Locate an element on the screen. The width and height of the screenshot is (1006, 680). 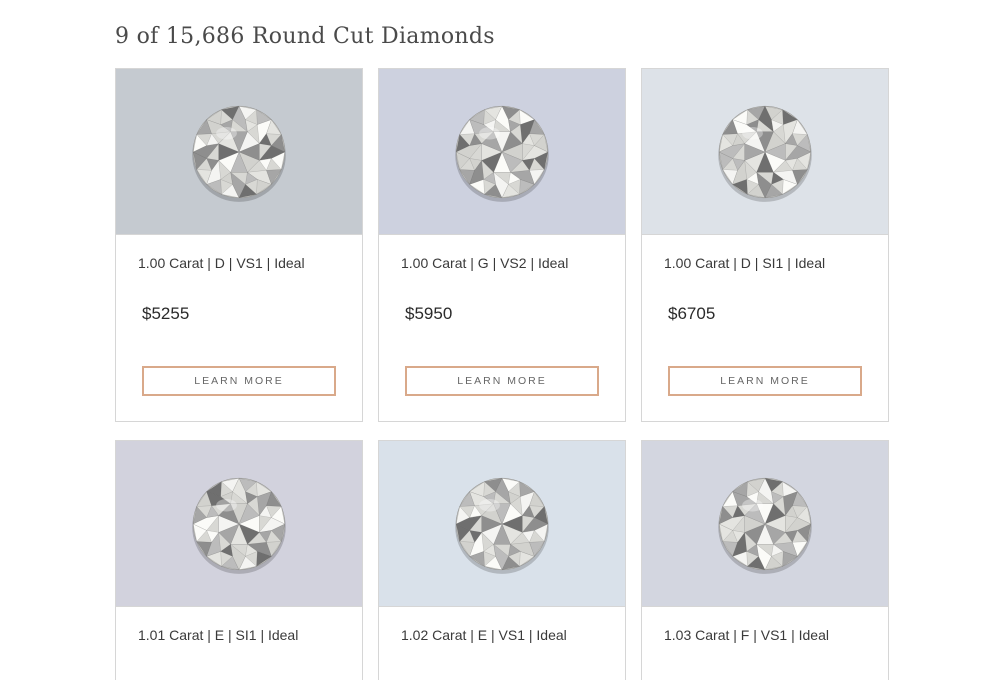
diamond-card: 1.02 Carat | E | VS1 | Ideal is located at coordinates (502, 560).